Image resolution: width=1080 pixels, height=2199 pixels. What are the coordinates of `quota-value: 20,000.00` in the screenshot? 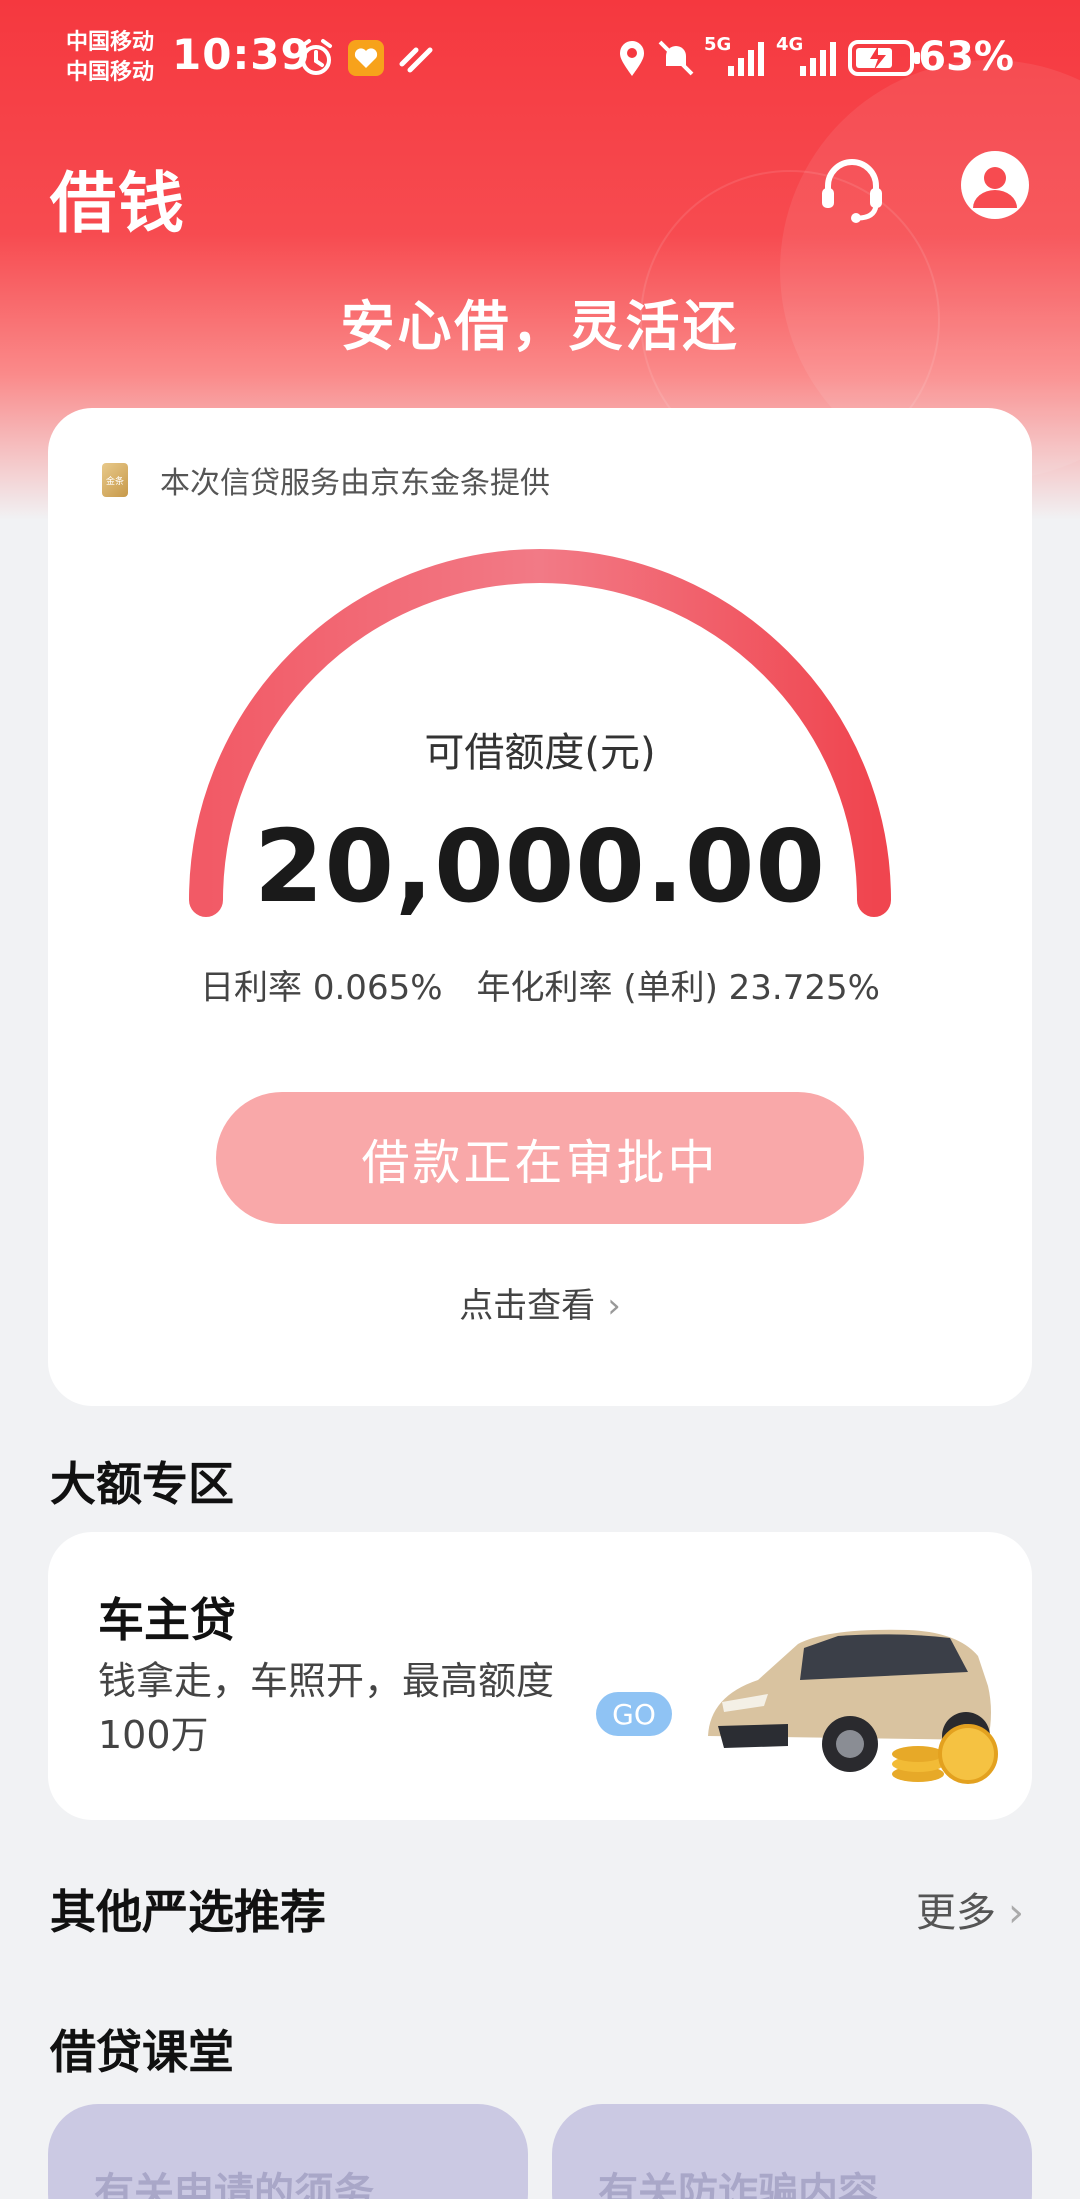 It's located at (540, 866).